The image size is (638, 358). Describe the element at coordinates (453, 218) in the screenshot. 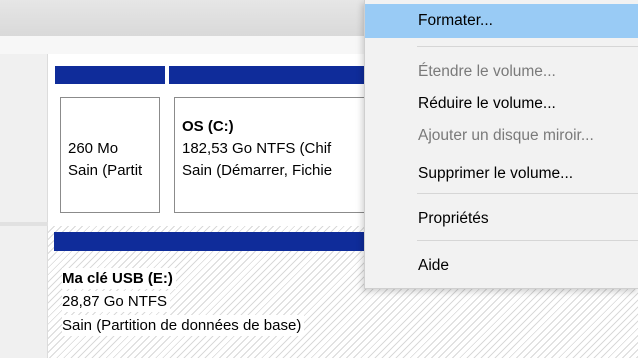

I see `menu-item-label: Propriétés` at that location.